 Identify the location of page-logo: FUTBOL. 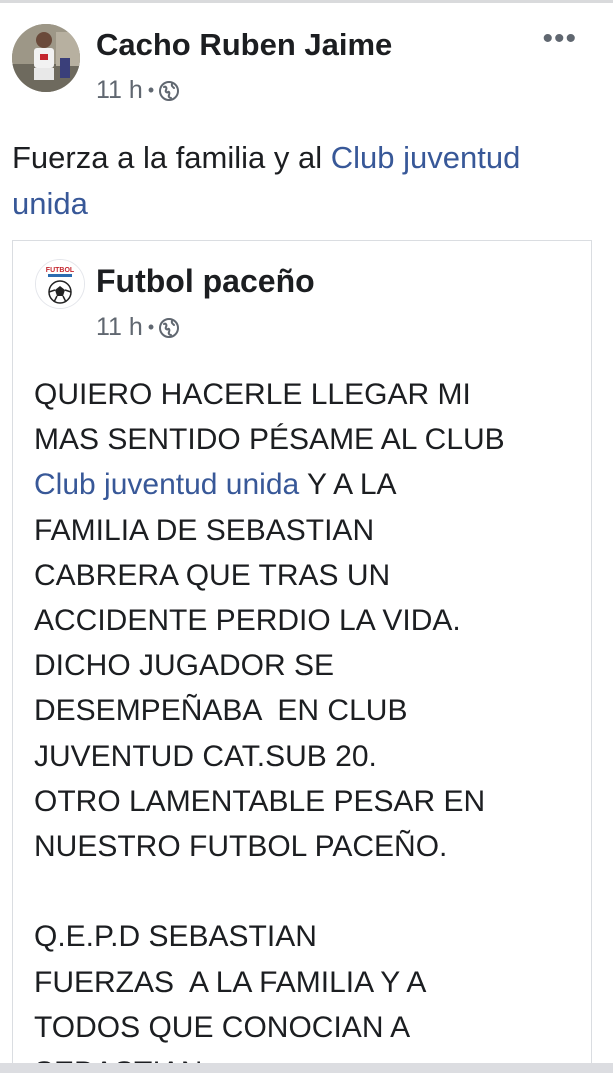
(60, 284).